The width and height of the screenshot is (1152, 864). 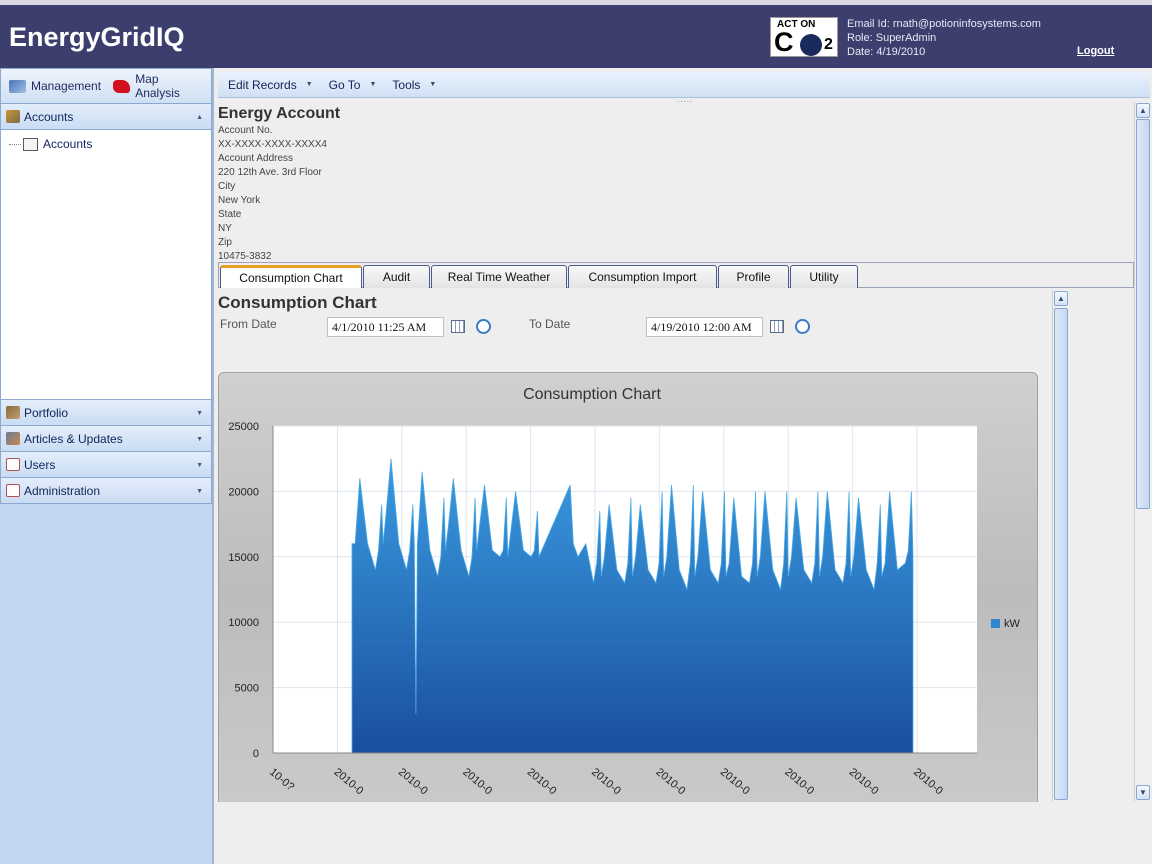 What do you see at coordinates (17, 86) in the screenshot?
I see `management-icon` at bounding box center [17, 86].